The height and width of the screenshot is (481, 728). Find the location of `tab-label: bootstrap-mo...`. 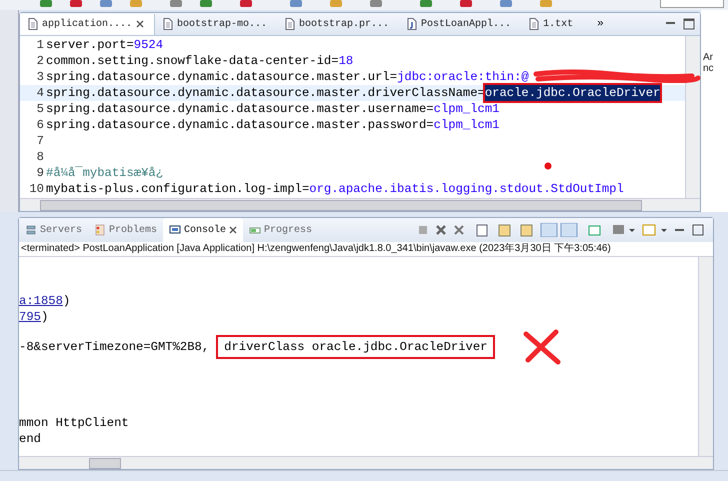

tab-label: bootstrap-mo... is located at coordinates (222, 24).